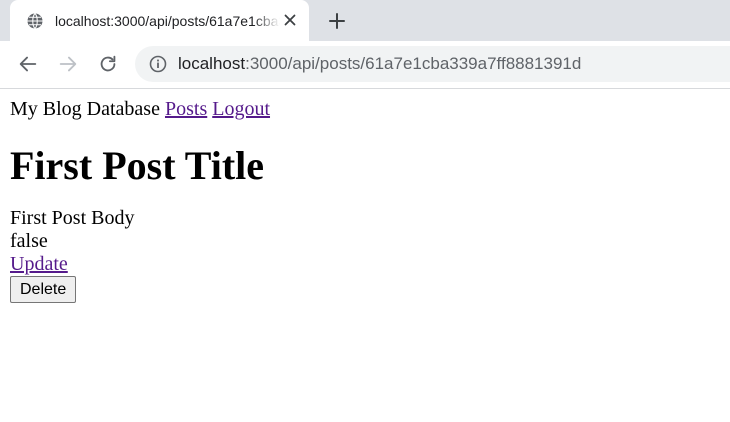 This screenshot has width=730, height=422. Describe the element at coordinates (365, 109) in the screenshot. I see `site-navbar: My Blog Database Posts Logout` at that location.